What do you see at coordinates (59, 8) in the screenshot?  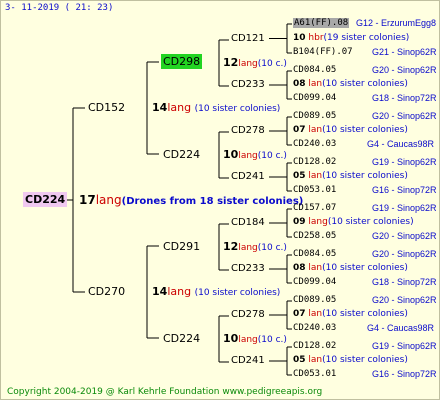 I see `date-stamp: 3- 11-2019 ( 21: 23)` at bounding box center [59, 8].